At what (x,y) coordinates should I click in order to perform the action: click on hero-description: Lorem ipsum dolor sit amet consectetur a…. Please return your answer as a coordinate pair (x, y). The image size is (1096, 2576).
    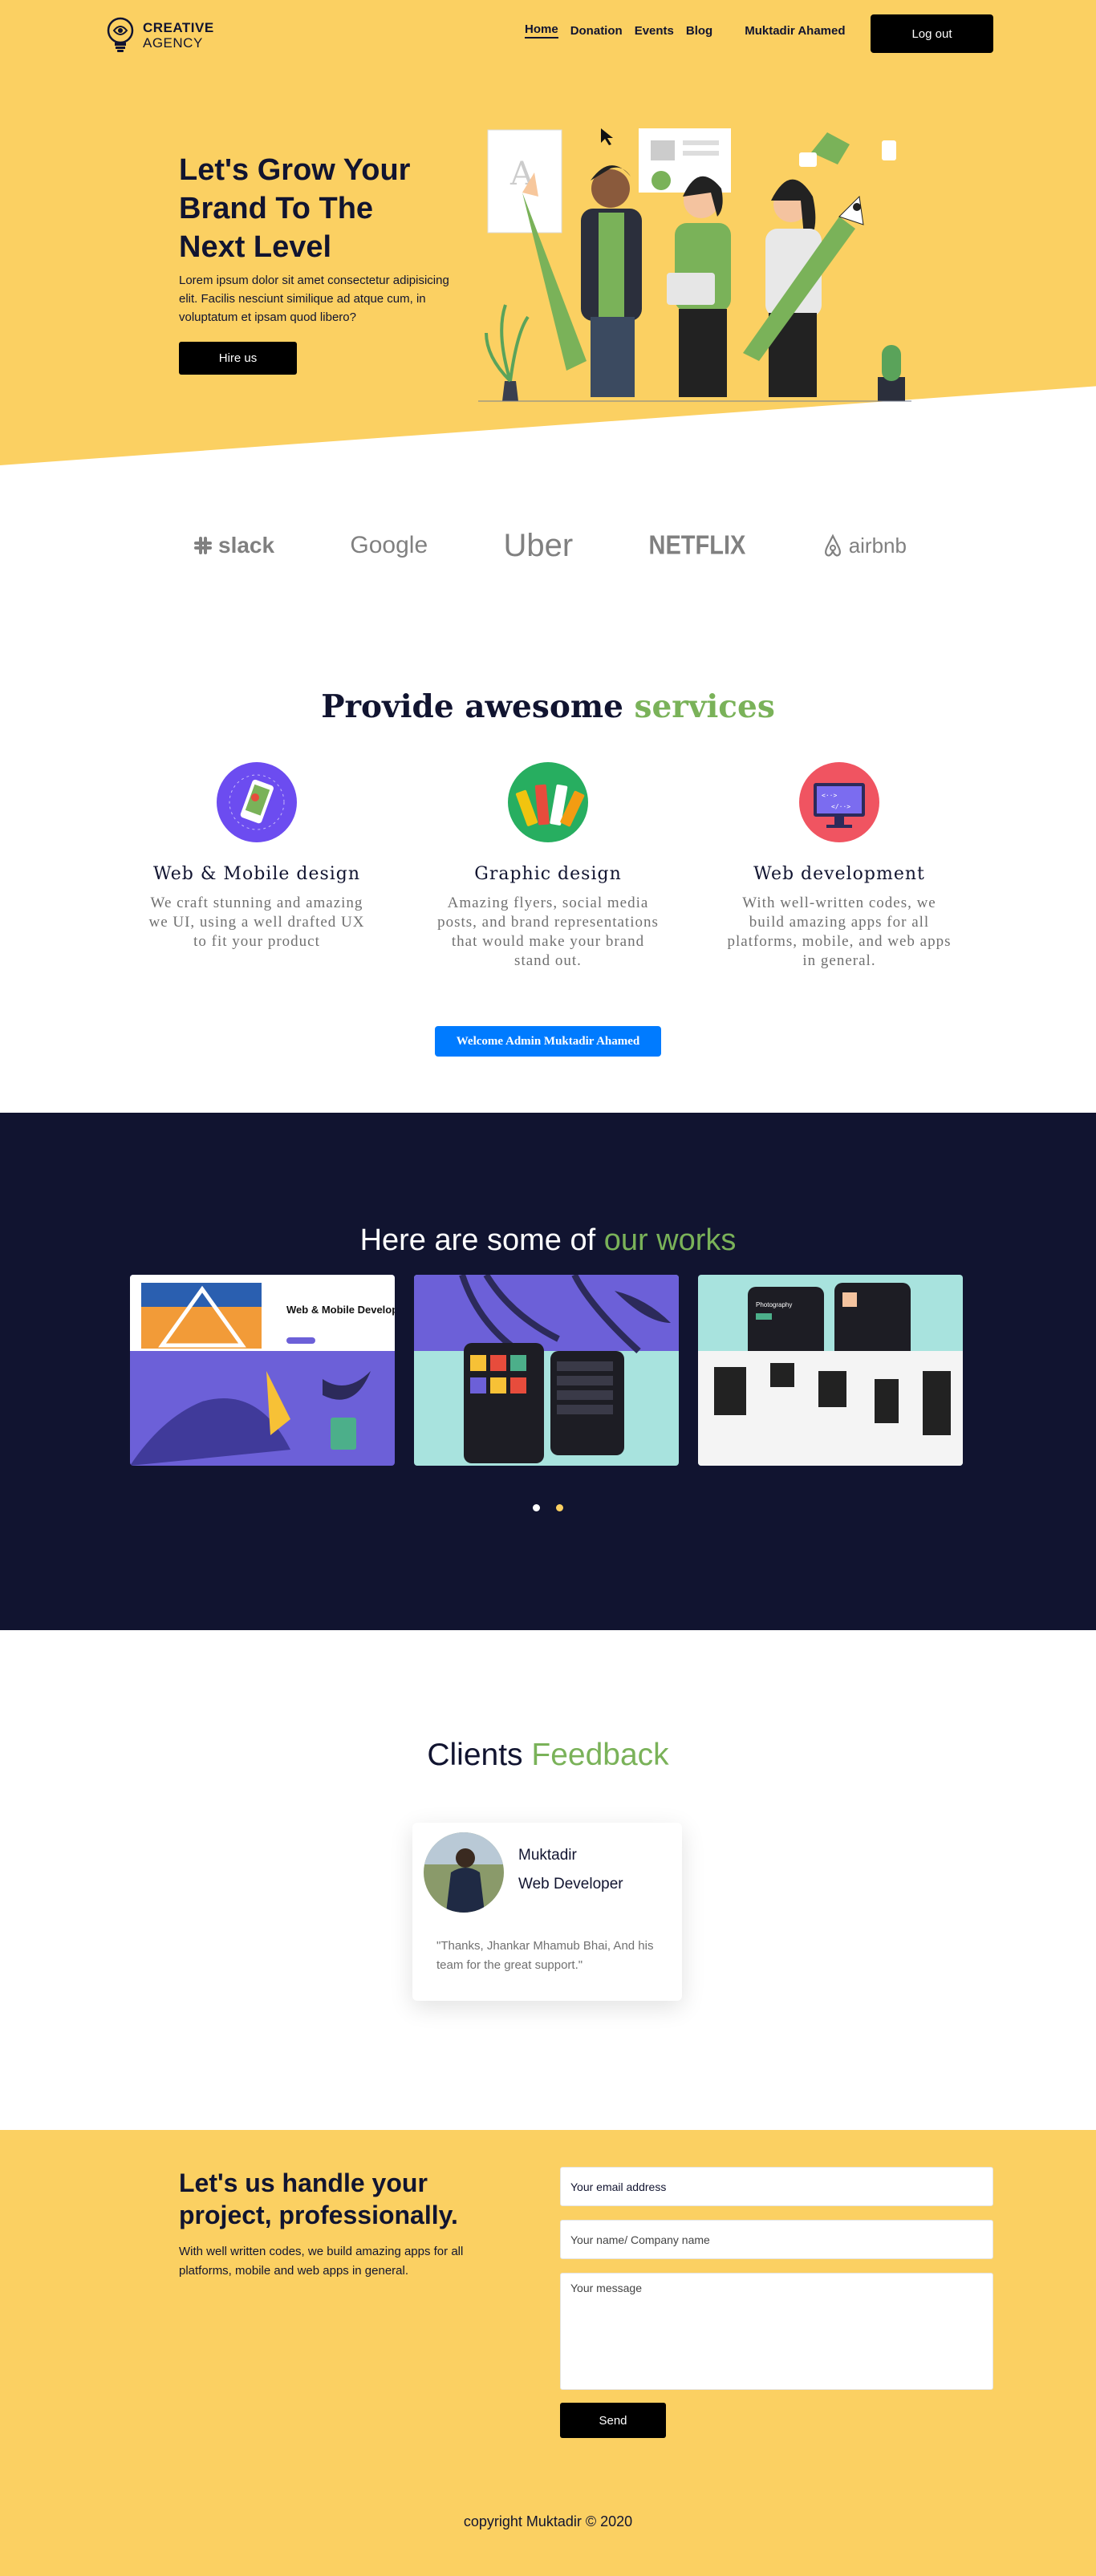
    Looking at the image, I should click on (314, 299).